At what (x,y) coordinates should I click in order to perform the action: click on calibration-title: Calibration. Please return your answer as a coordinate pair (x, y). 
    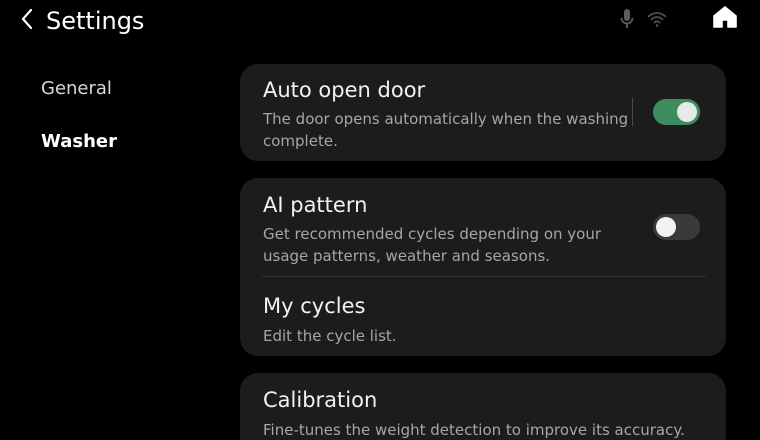
    Looking at the image, I should click on (320, 400).